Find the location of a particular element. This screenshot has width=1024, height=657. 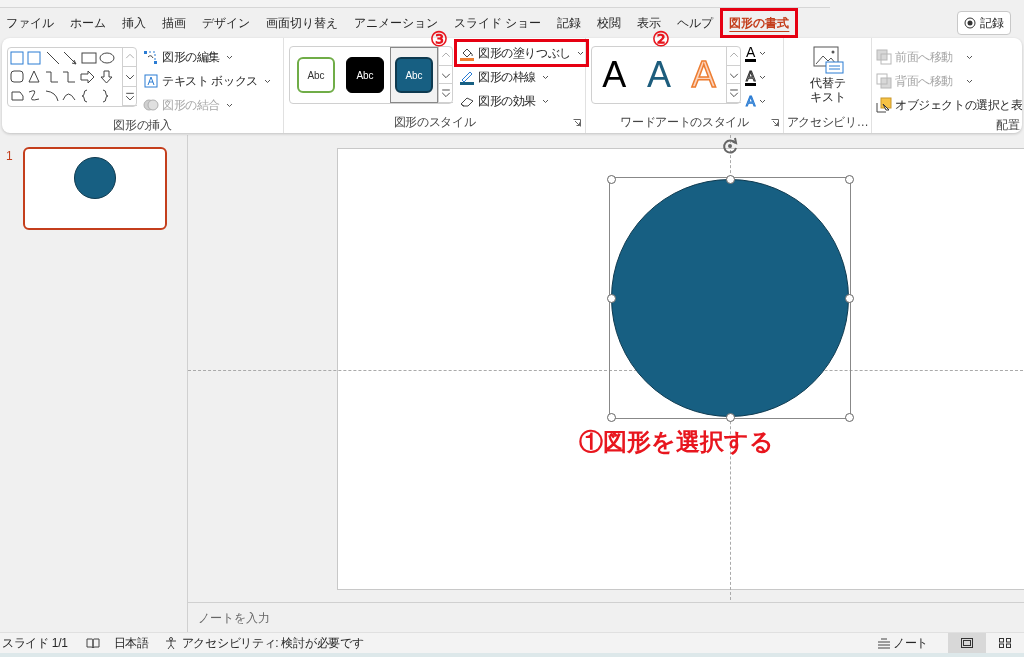

ribbon-command: 図形の塗りつぶし is located at coordinates (521, 53).